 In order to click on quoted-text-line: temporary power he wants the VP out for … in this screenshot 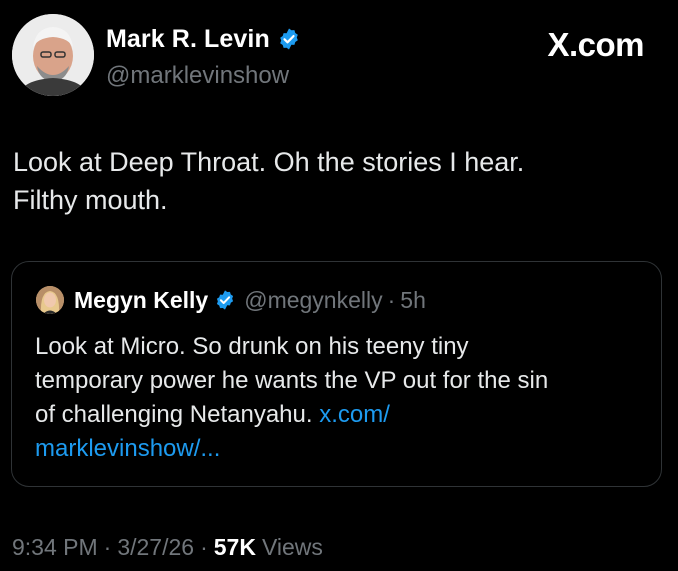, I will do `click(292, 380)`.